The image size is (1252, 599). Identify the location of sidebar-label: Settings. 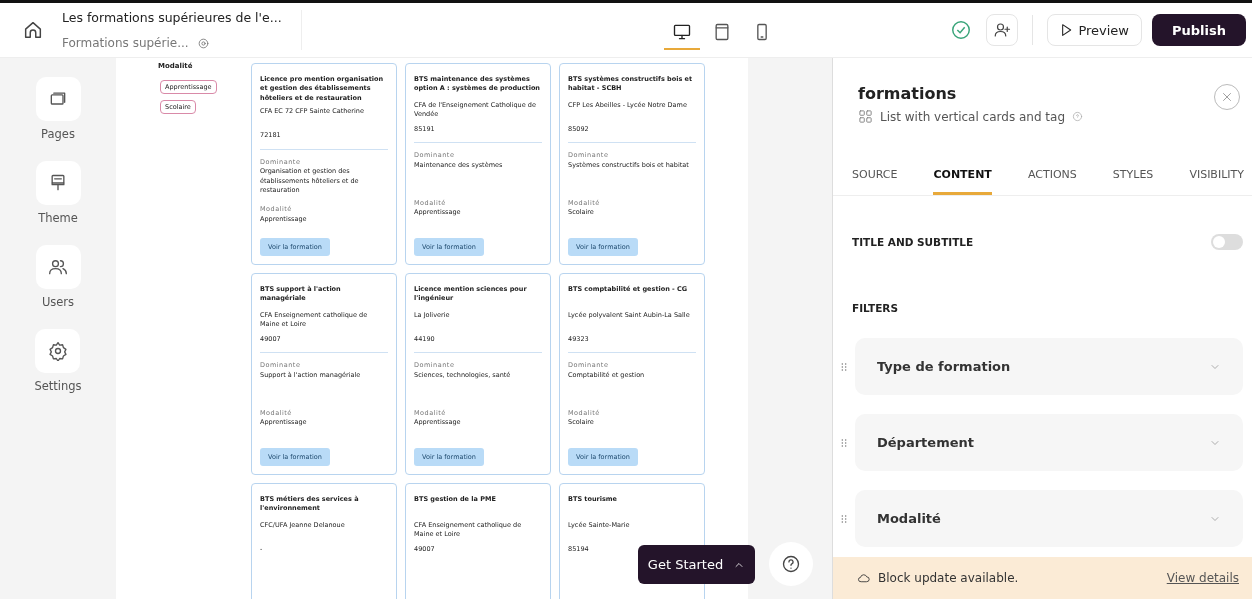
(58, 386).